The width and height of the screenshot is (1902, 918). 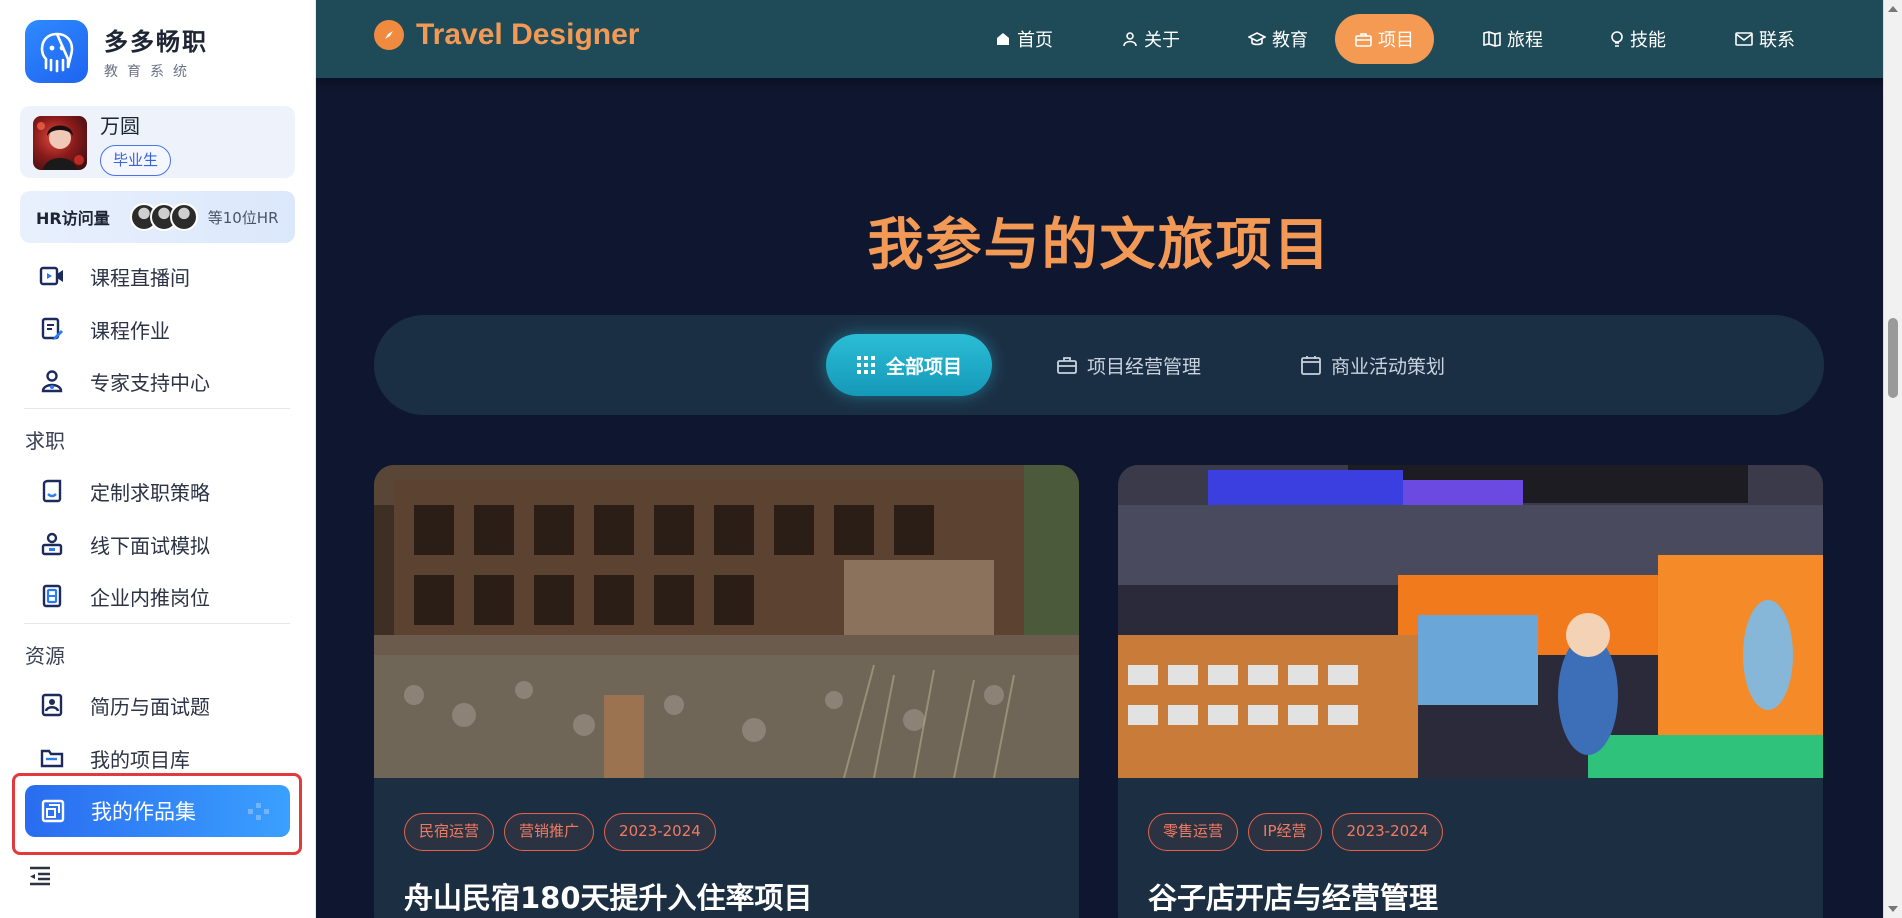 I want to click on nav-label: 关于, so click(x=1162, y=40).